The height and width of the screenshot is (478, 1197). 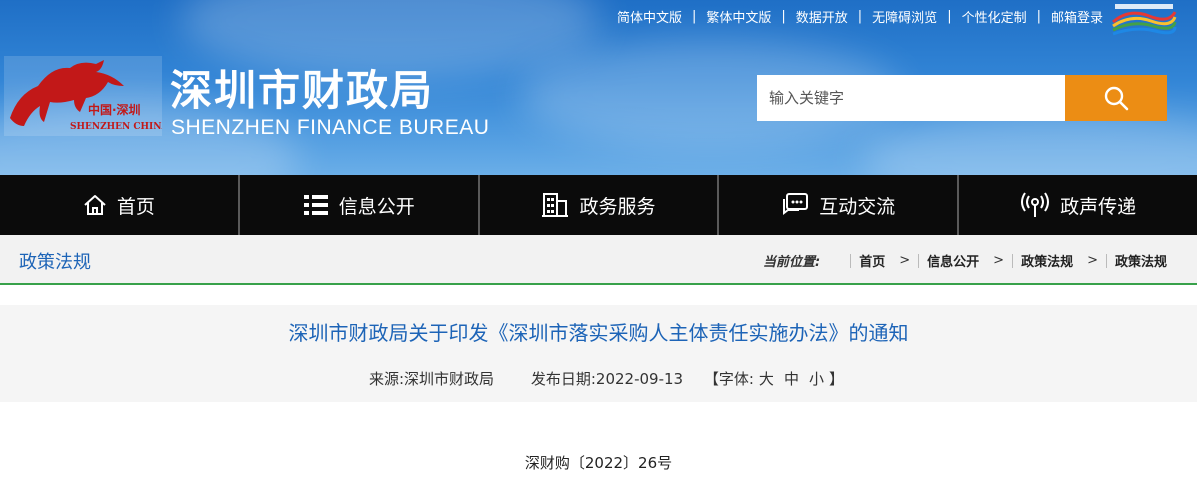 I want to click on nav-item-broadcast: 政声传递, so click(x=1078, y=205).